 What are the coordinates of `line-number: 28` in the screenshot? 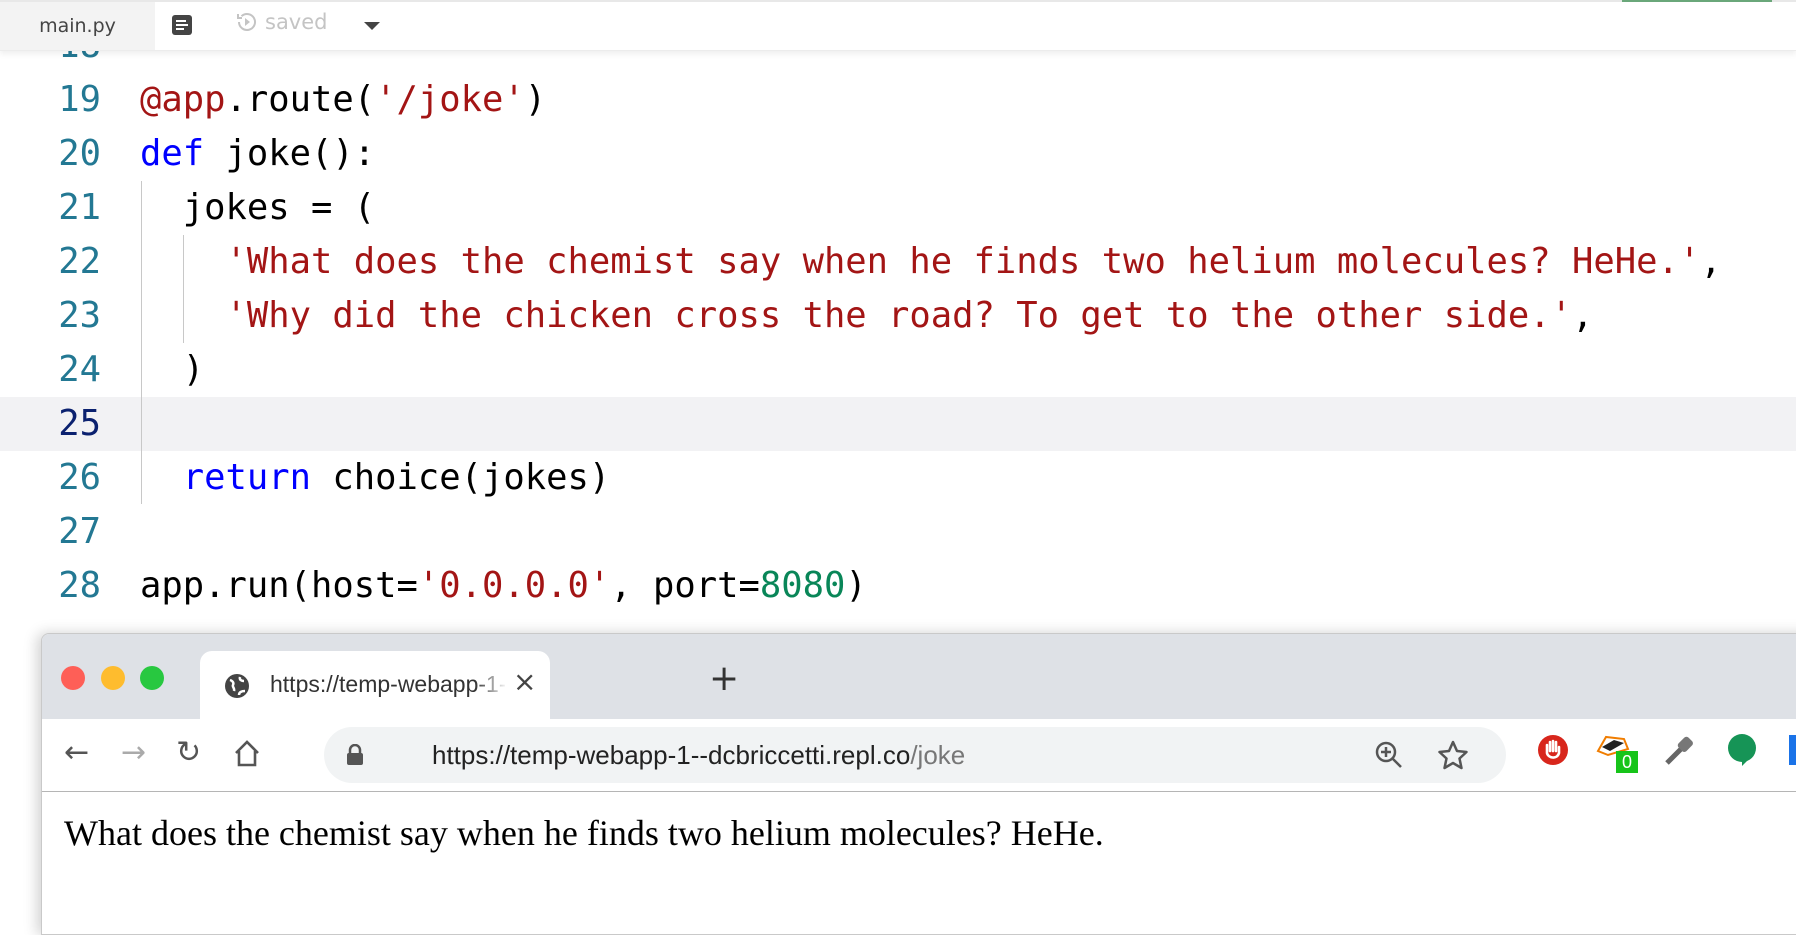 It's located at (79, 585).